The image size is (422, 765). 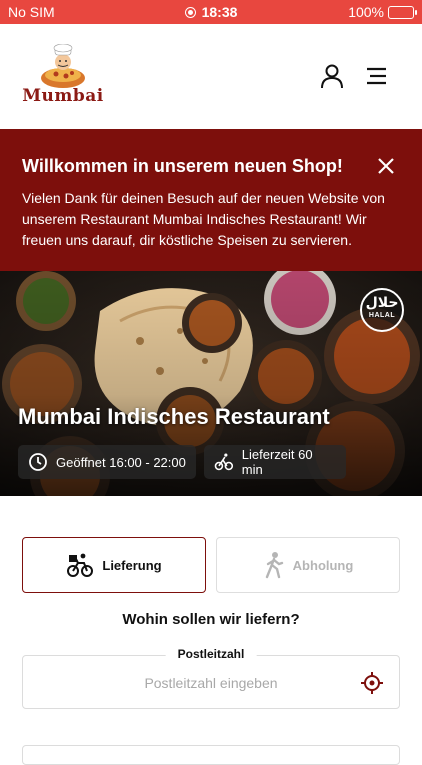 I want to click on delivery-tab: Lieferung, so click(x=114, y=565).